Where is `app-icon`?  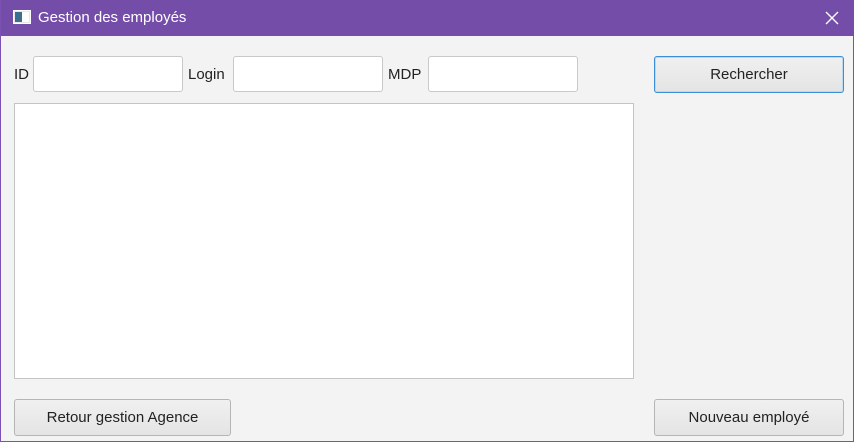 app-icon is located at coordinates (22, 17).